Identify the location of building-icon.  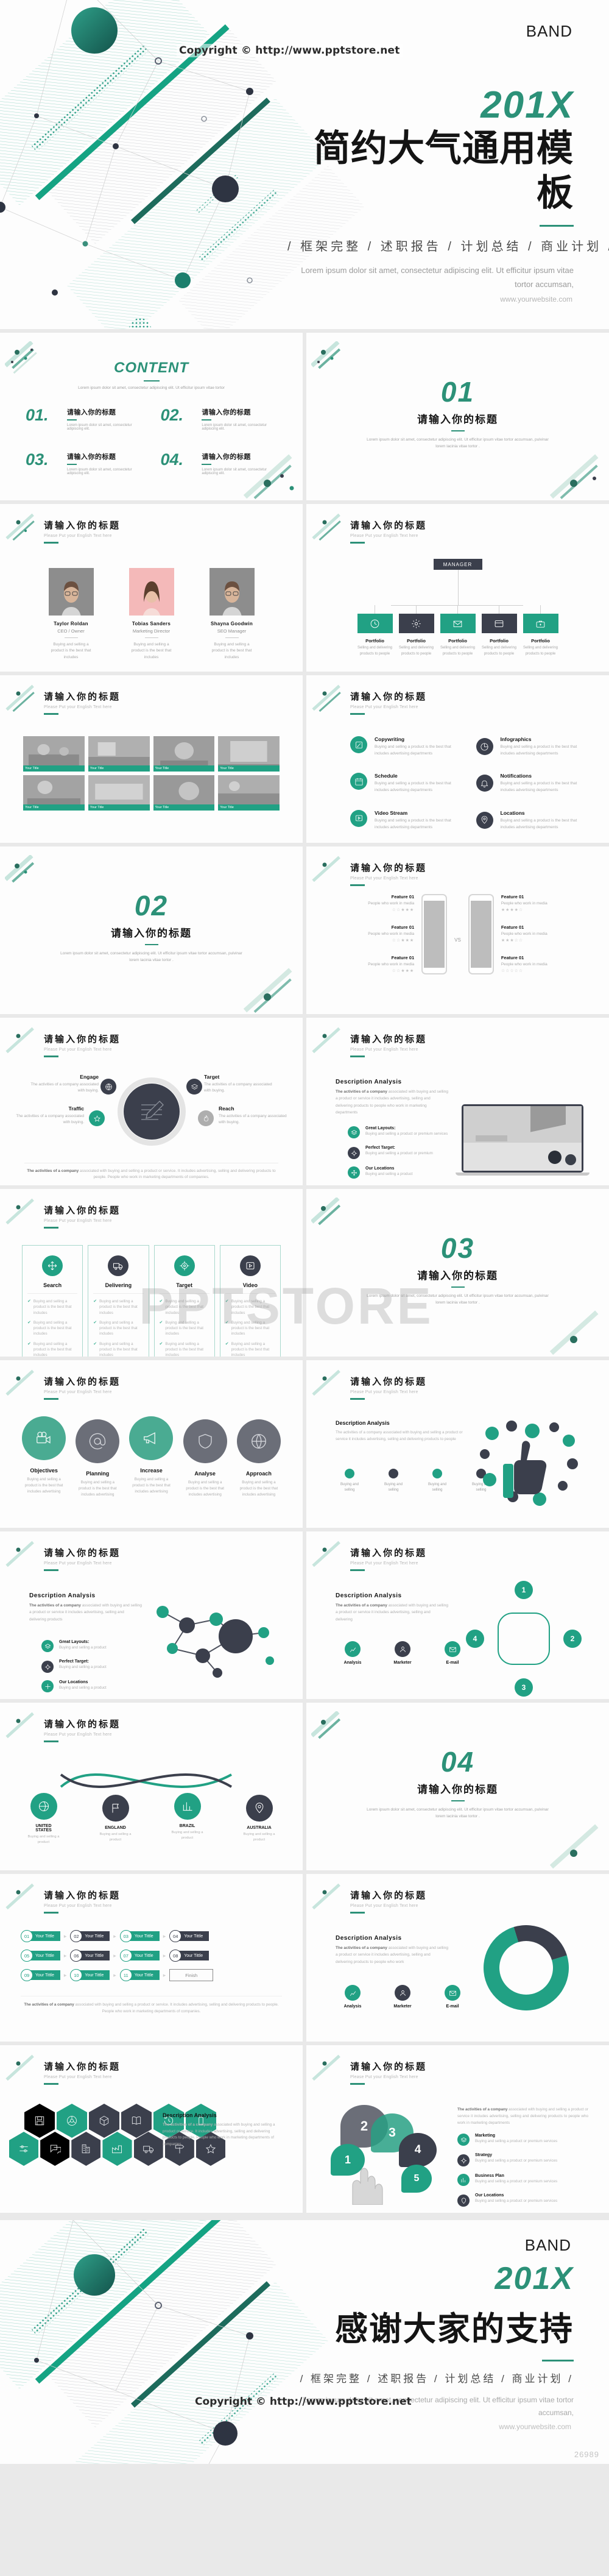
(86, 2149).